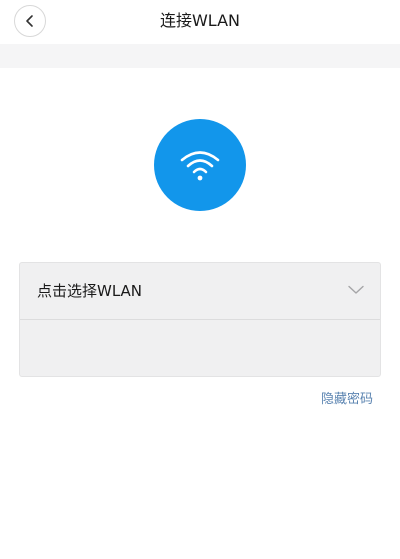 Image resolution: width=400 pixels, height=559 pixels. I want to click on hide-password-link: 隐藏密码, so click(347, 400).